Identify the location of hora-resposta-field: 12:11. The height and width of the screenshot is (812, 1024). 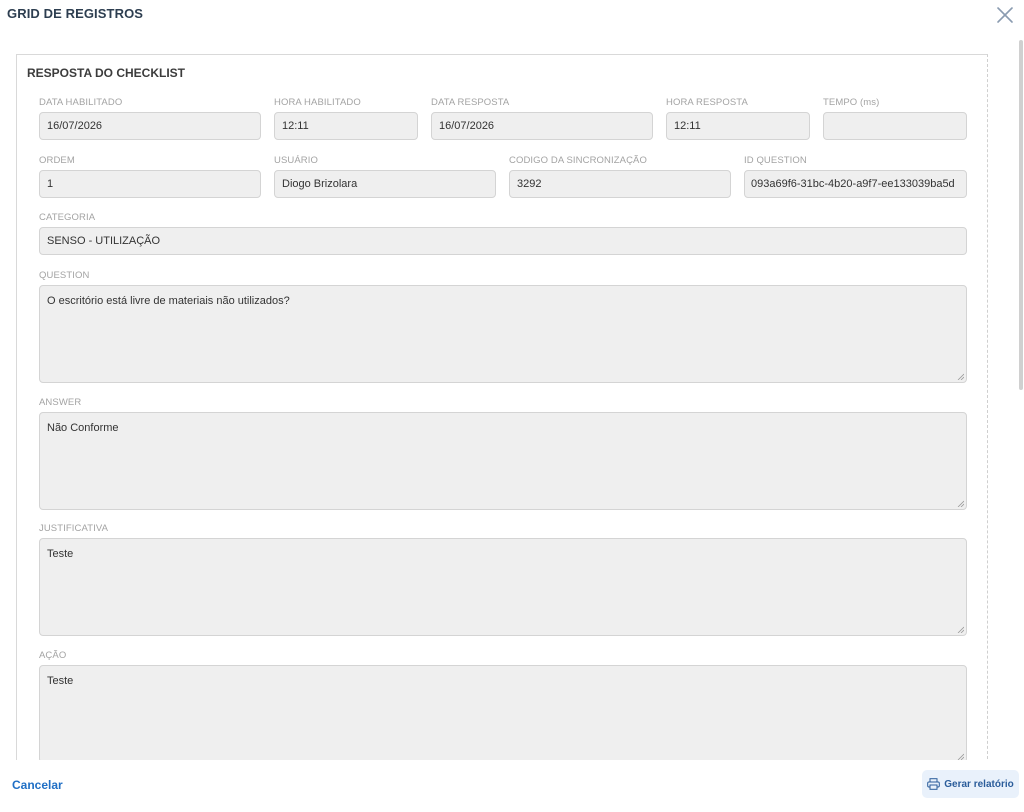
(738, 126).